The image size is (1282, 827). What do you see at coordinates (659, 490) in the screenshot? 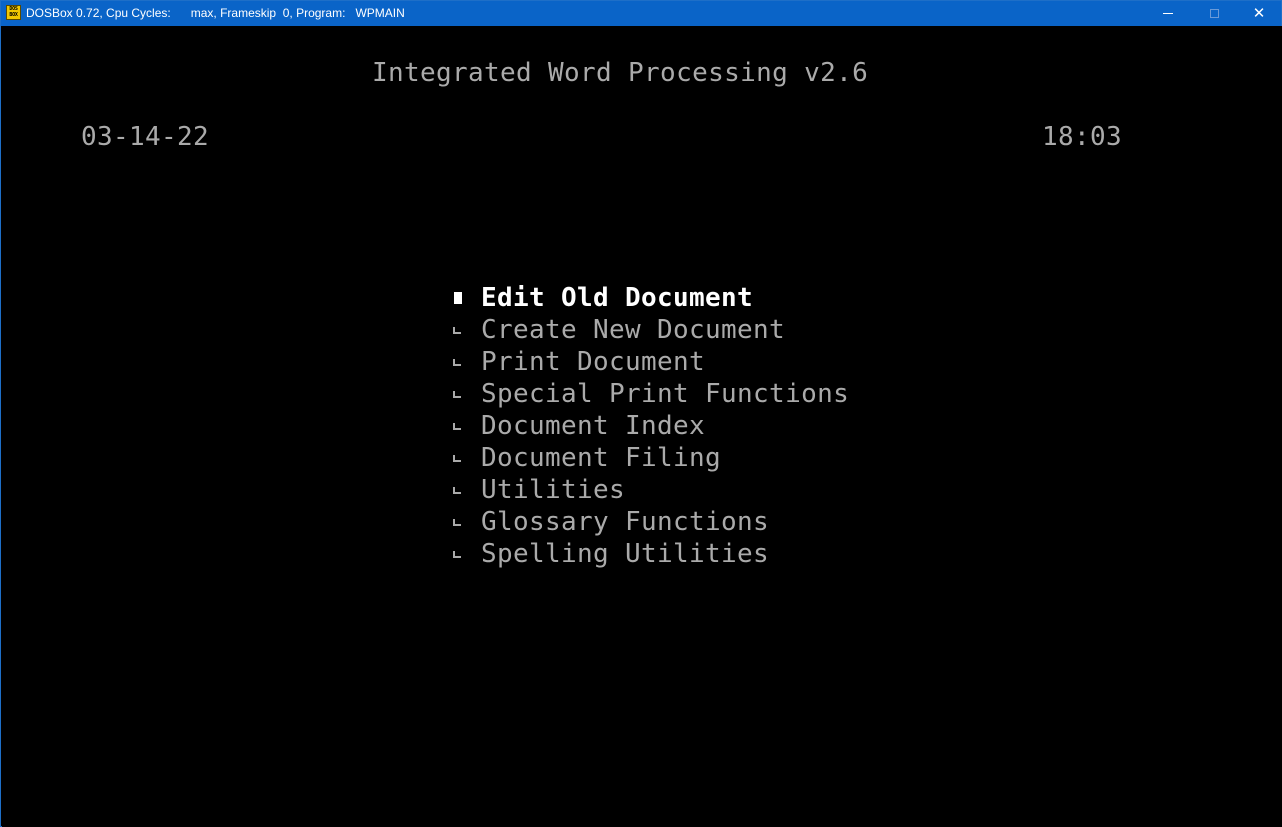
I see `menu-item-utilities: Utilities` at bounding box center [659, 490].